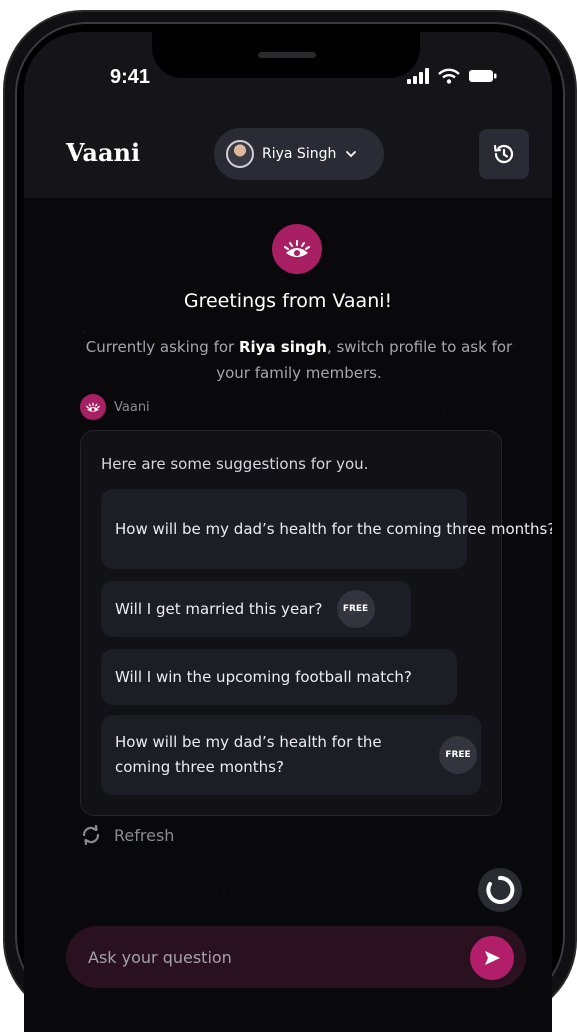 This screenshot has height=1032, width=577. What do you see at coordinates (240, 154) in the screenshot?
I see `profile-avatar` at bounding box center [240, 154].